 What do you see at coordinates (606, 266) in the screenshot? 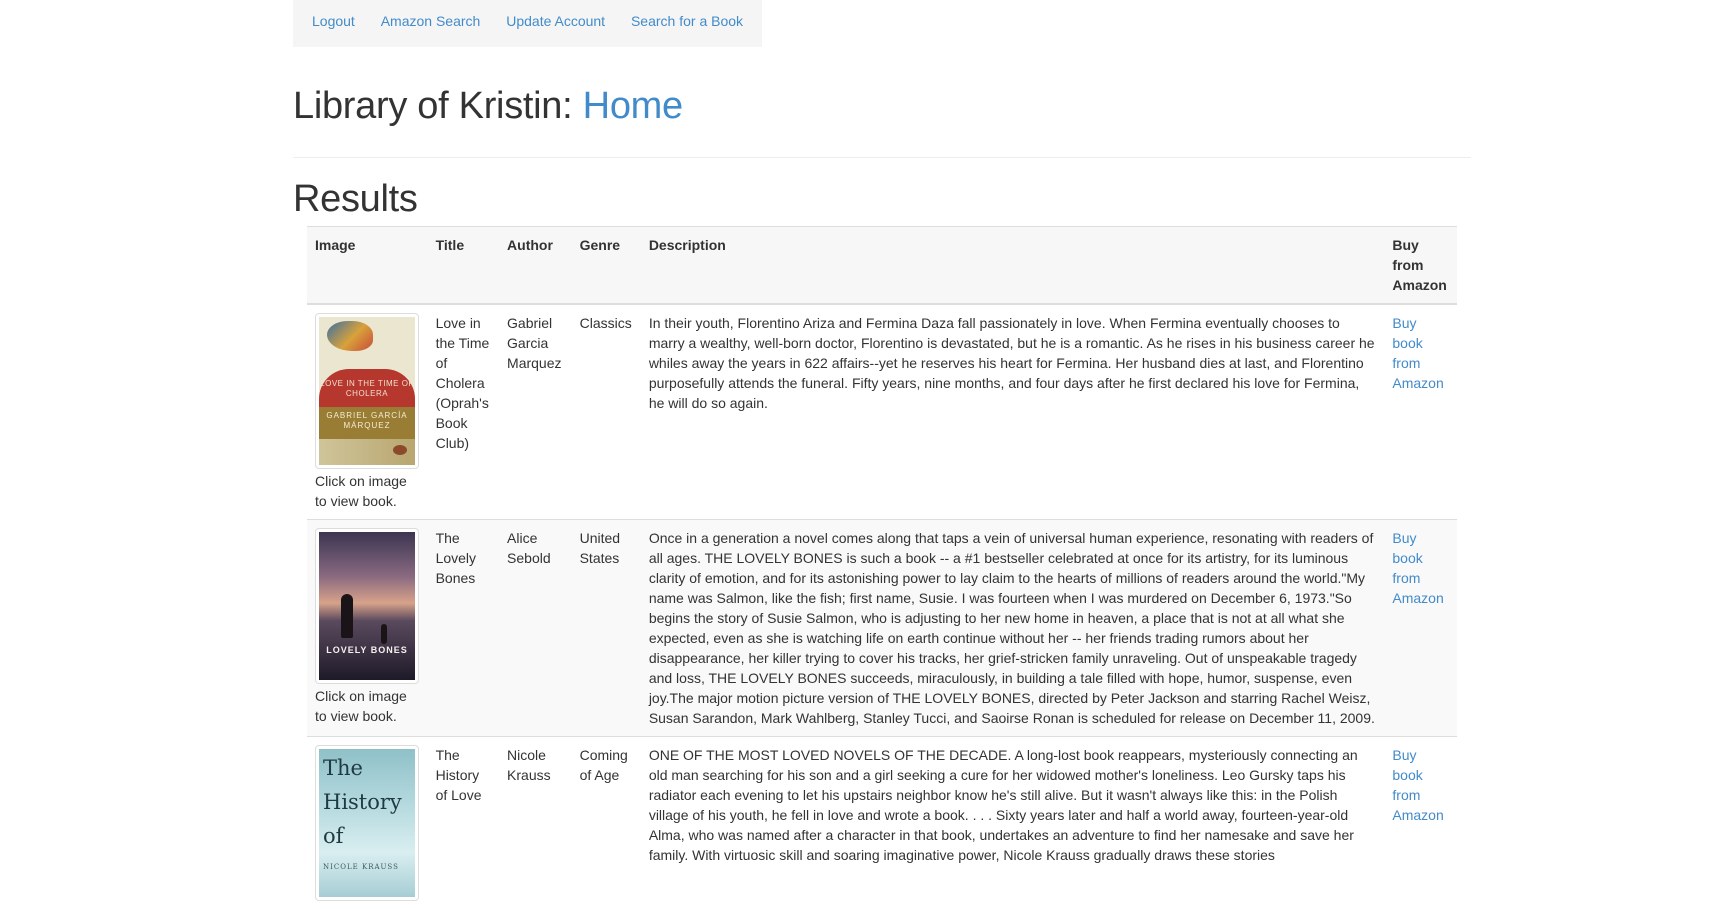
I see `column-header-genre: Genre` at bounding box center [606, 266].